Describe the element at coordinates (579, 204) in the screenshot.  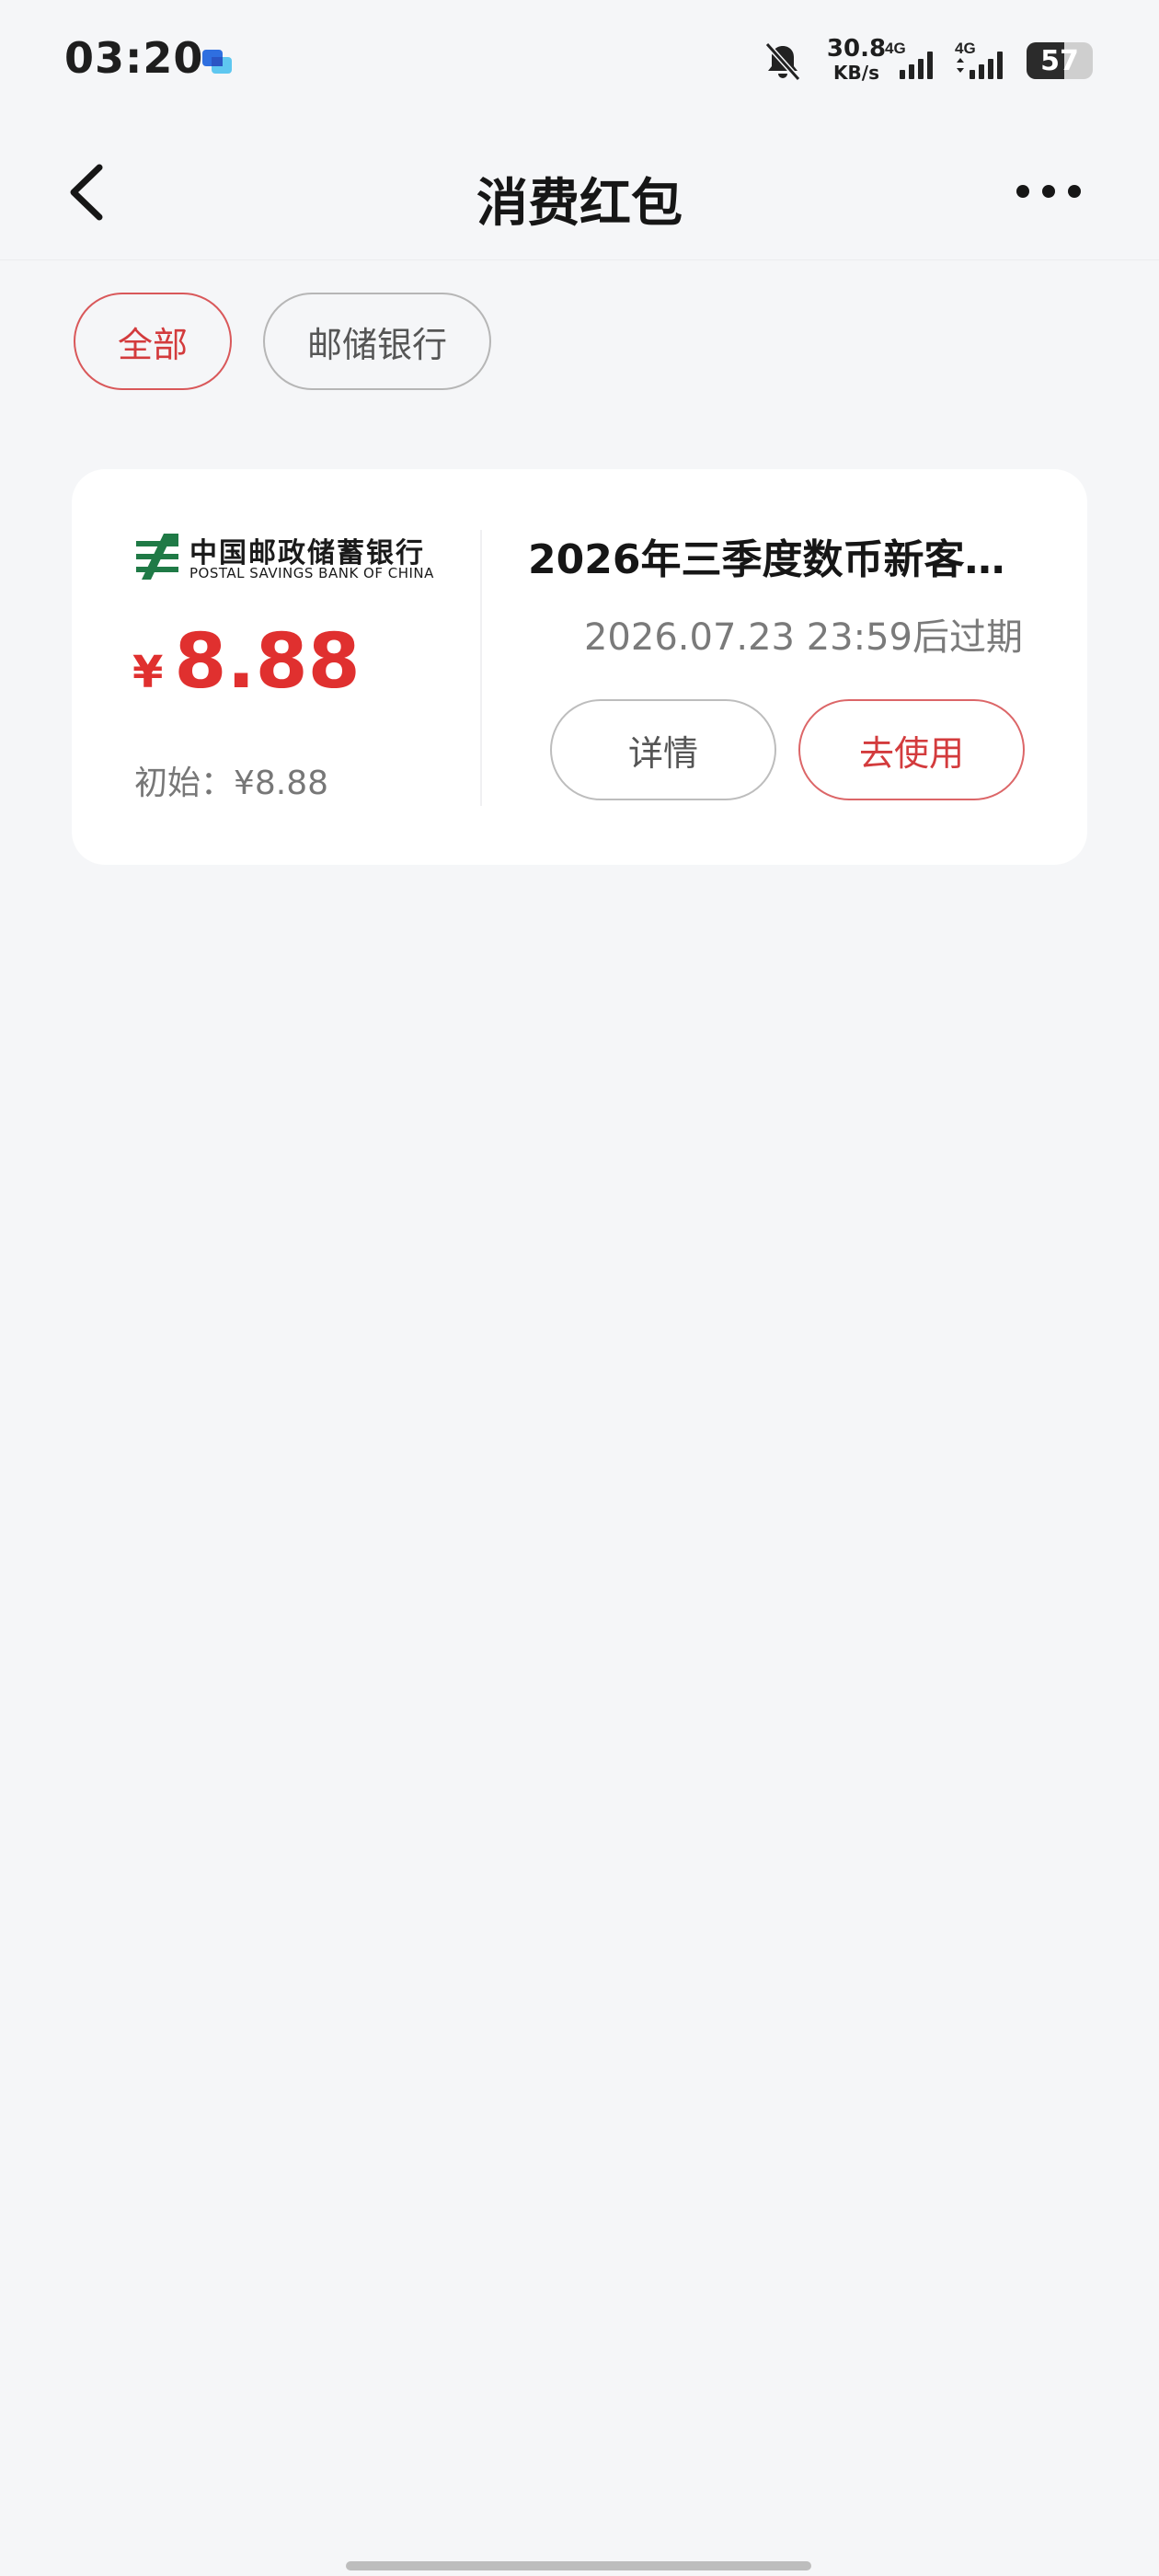
I see `page-title: 消费红包` at that location.